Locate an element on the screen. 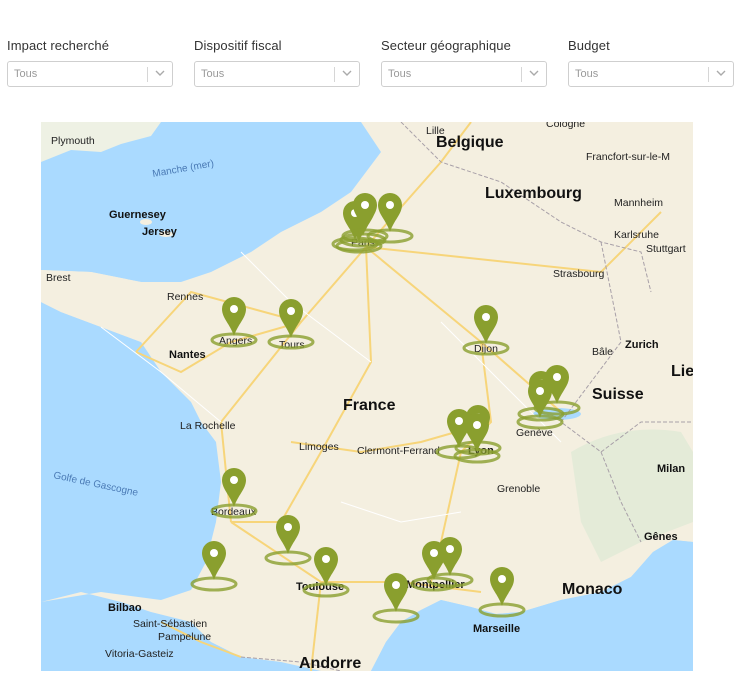 This screenshot has width=749, height=674. city-francfort: Francfort-sur-le-M is located at coordinates (628, 157).